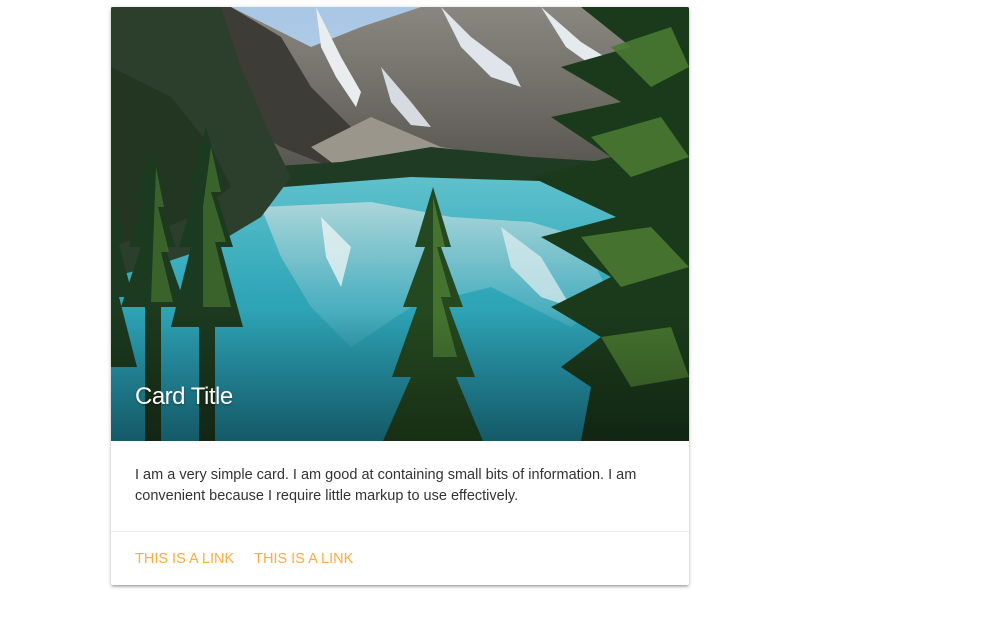 This screenshot has width=1000, height=619. I want to click on card-actions: This is a link This is a link, so click(400, 558).